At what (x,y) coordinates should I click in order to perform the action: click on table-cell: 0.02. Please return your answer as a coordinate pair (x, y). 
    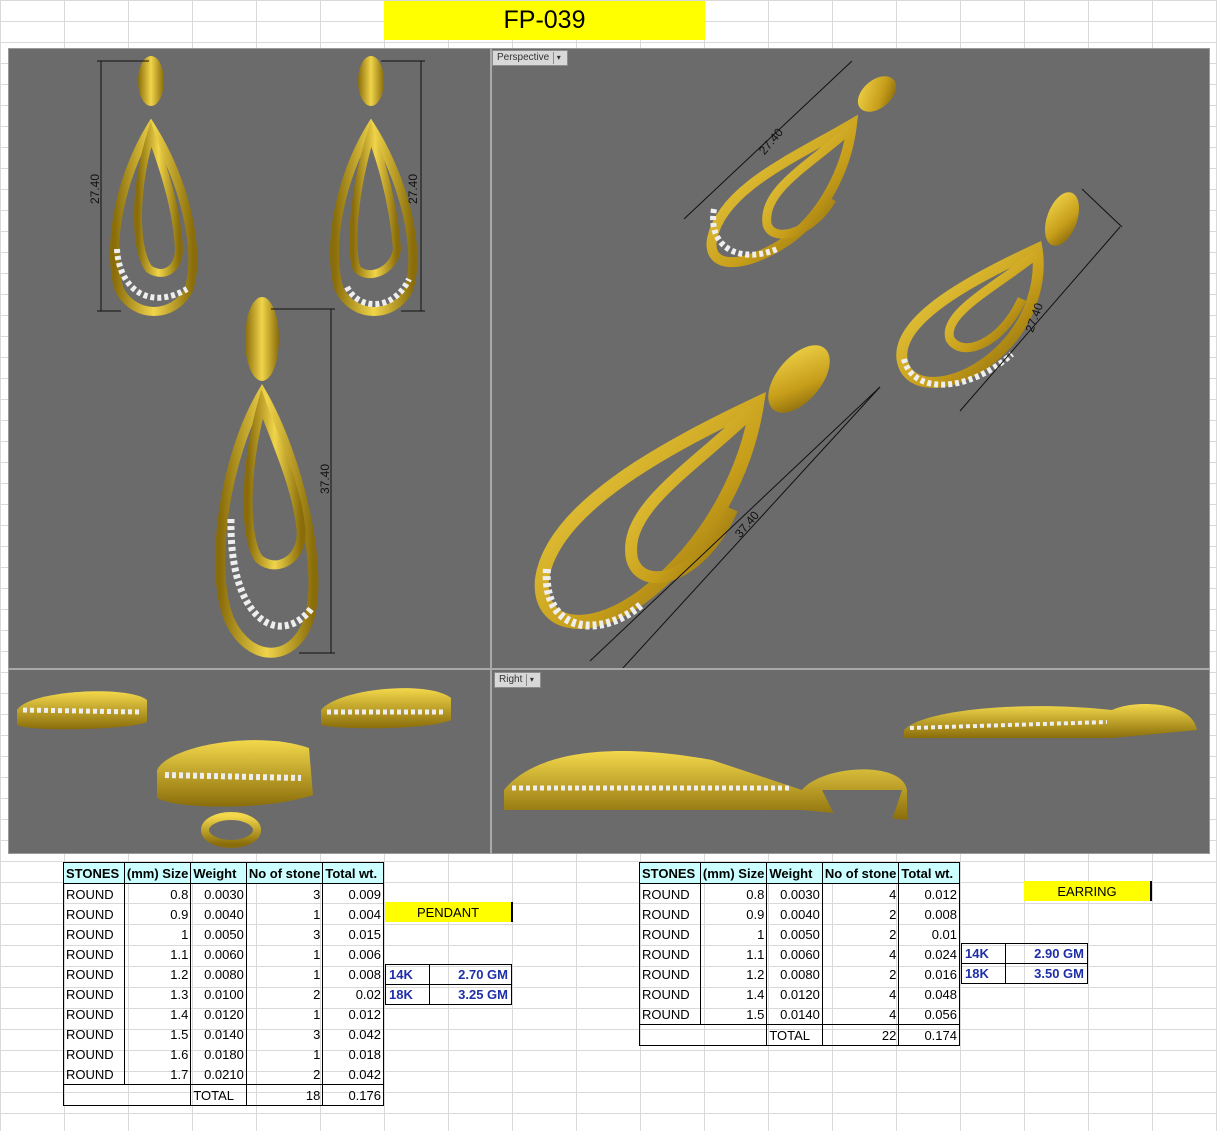
    Looking at the image, I should click on (353, 994).